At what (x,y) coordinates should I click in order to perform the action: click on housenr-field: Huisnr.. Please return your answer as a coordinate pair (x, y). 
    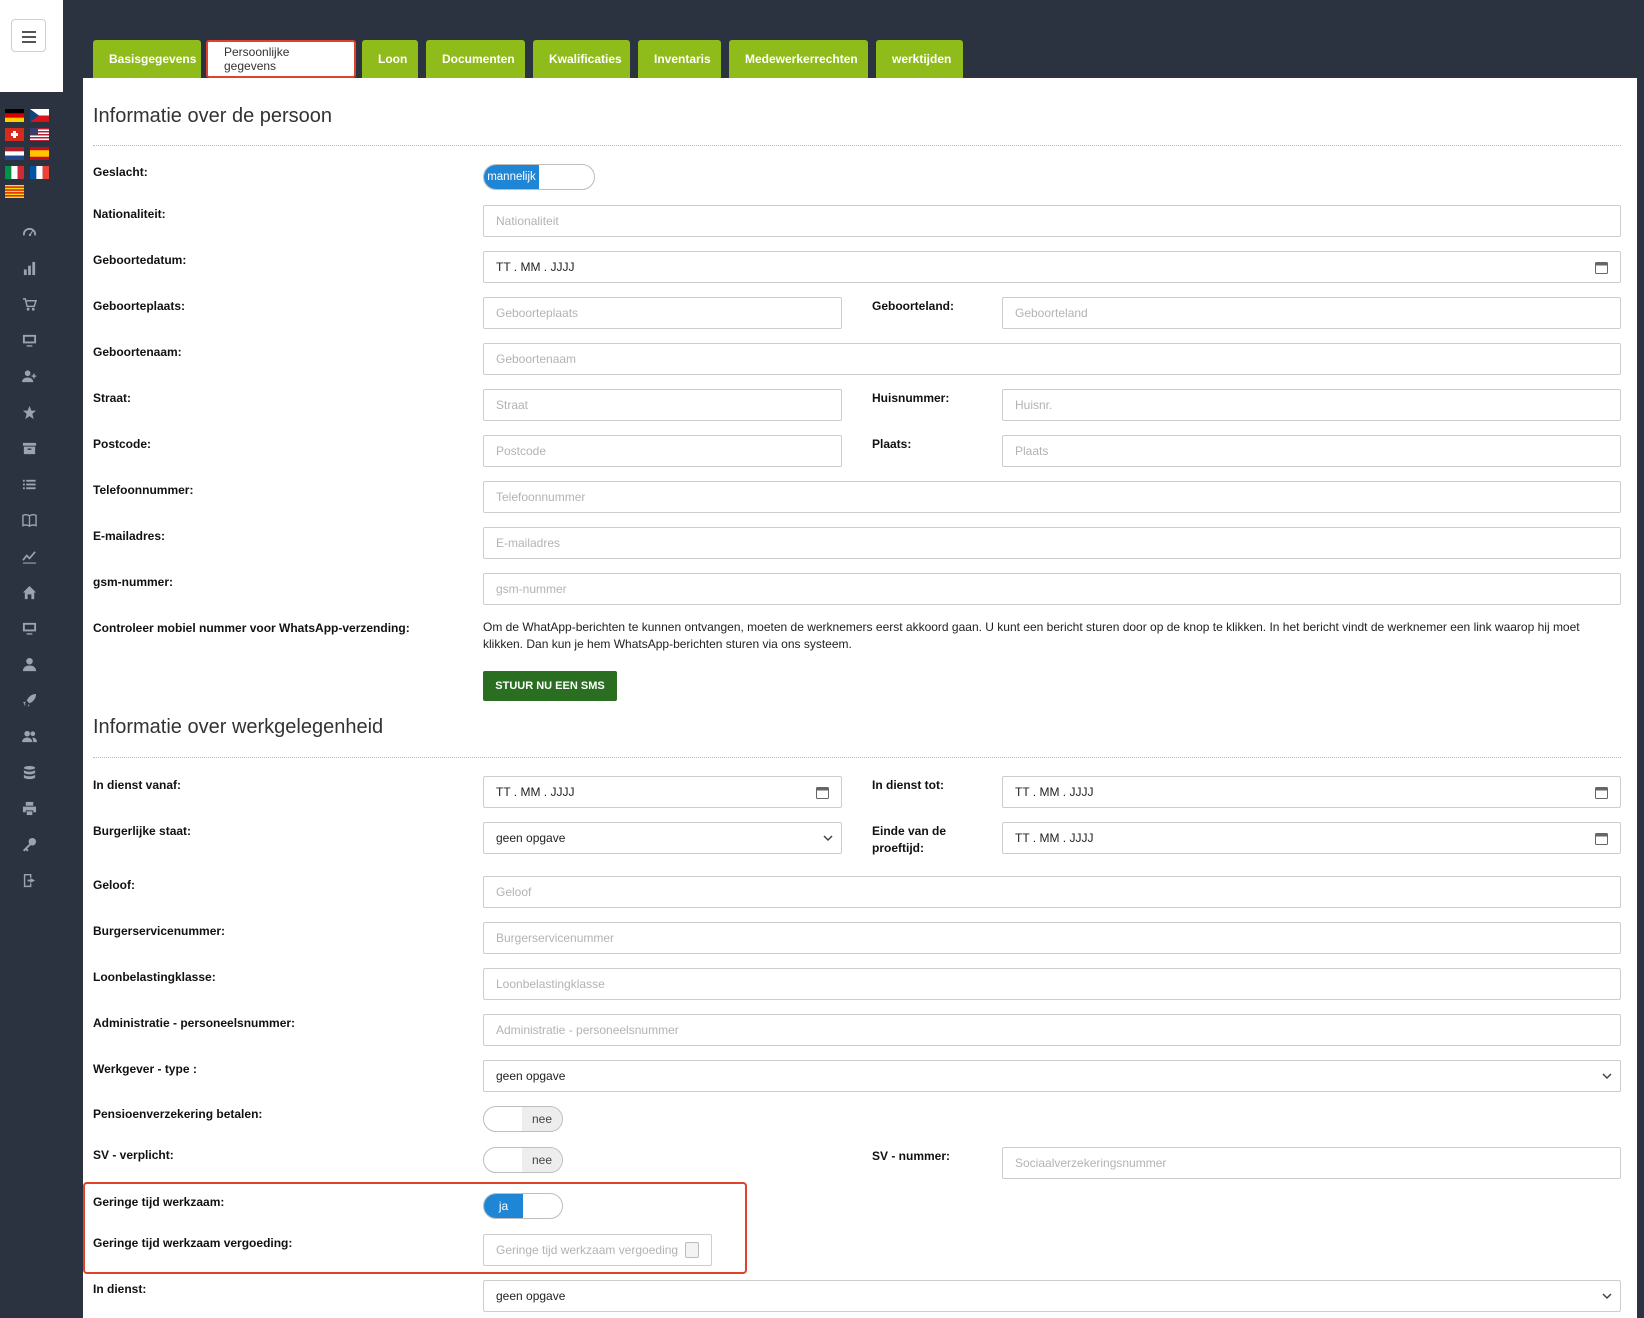
    Looking at the image, I should click on (1311, 405).